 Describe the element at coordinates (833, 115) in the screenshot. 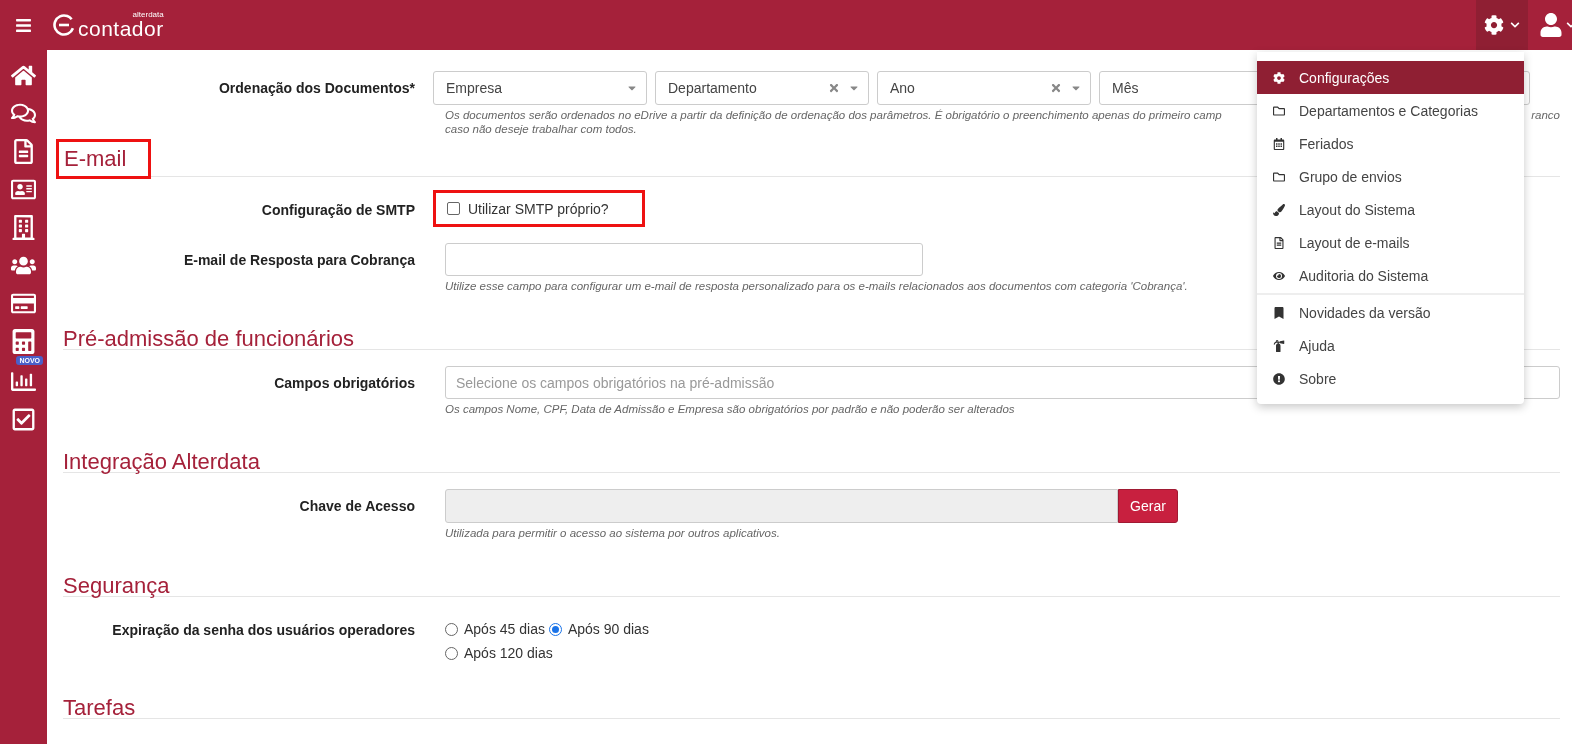

I see `help-text: Os documentos serão ordenados no eDrive a partir da definição de ordenação dos parâmetros. É obrigatório o preenchimento apenas do primeiro camp` at that location.